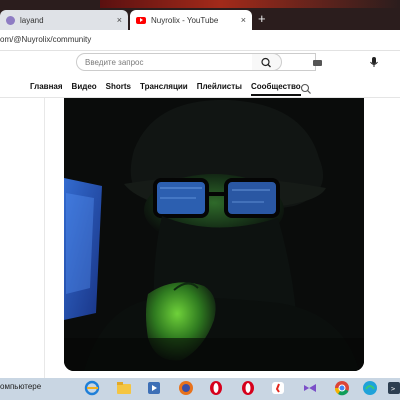 This screenshot has height=401, width=400. I want to click on visual-studio-icon, so click(310, 388).